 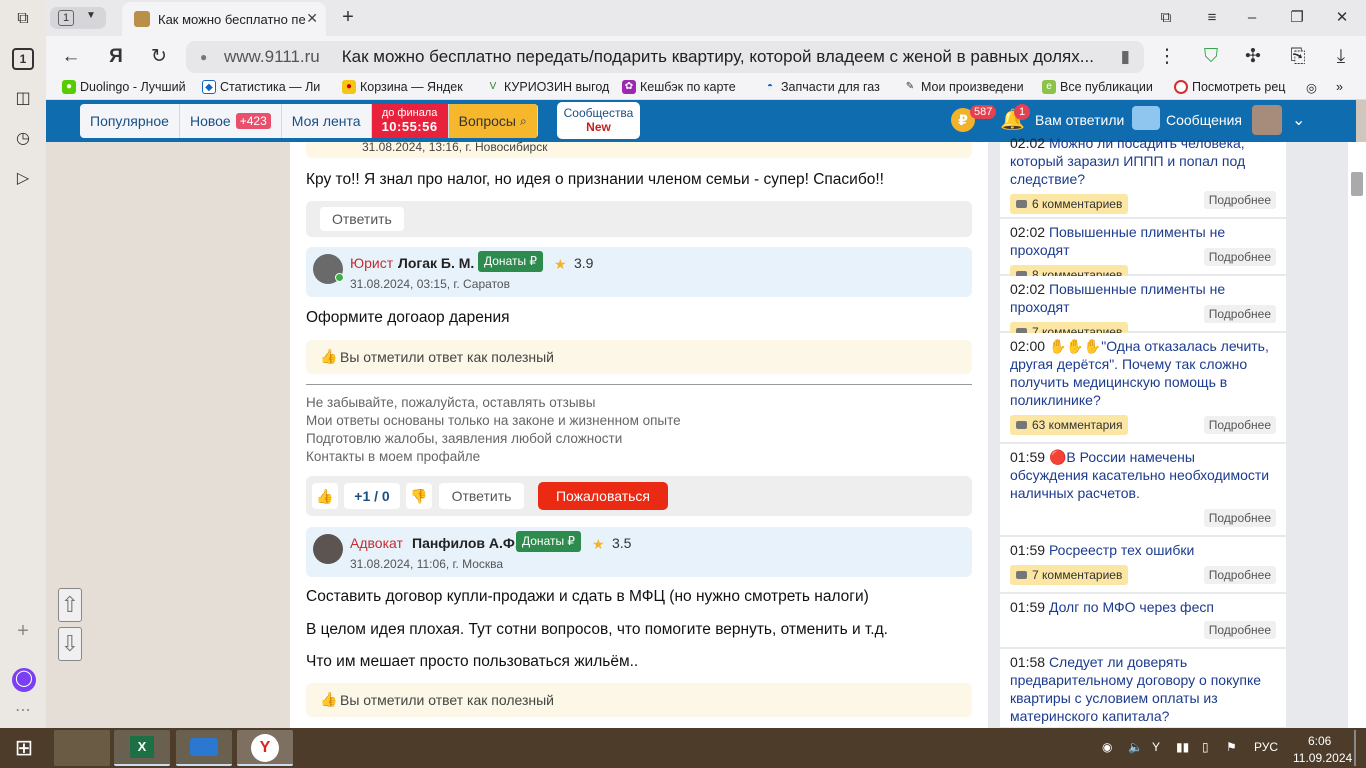 I want to click on alice-icon: ◯, so click(x=24, y=680).